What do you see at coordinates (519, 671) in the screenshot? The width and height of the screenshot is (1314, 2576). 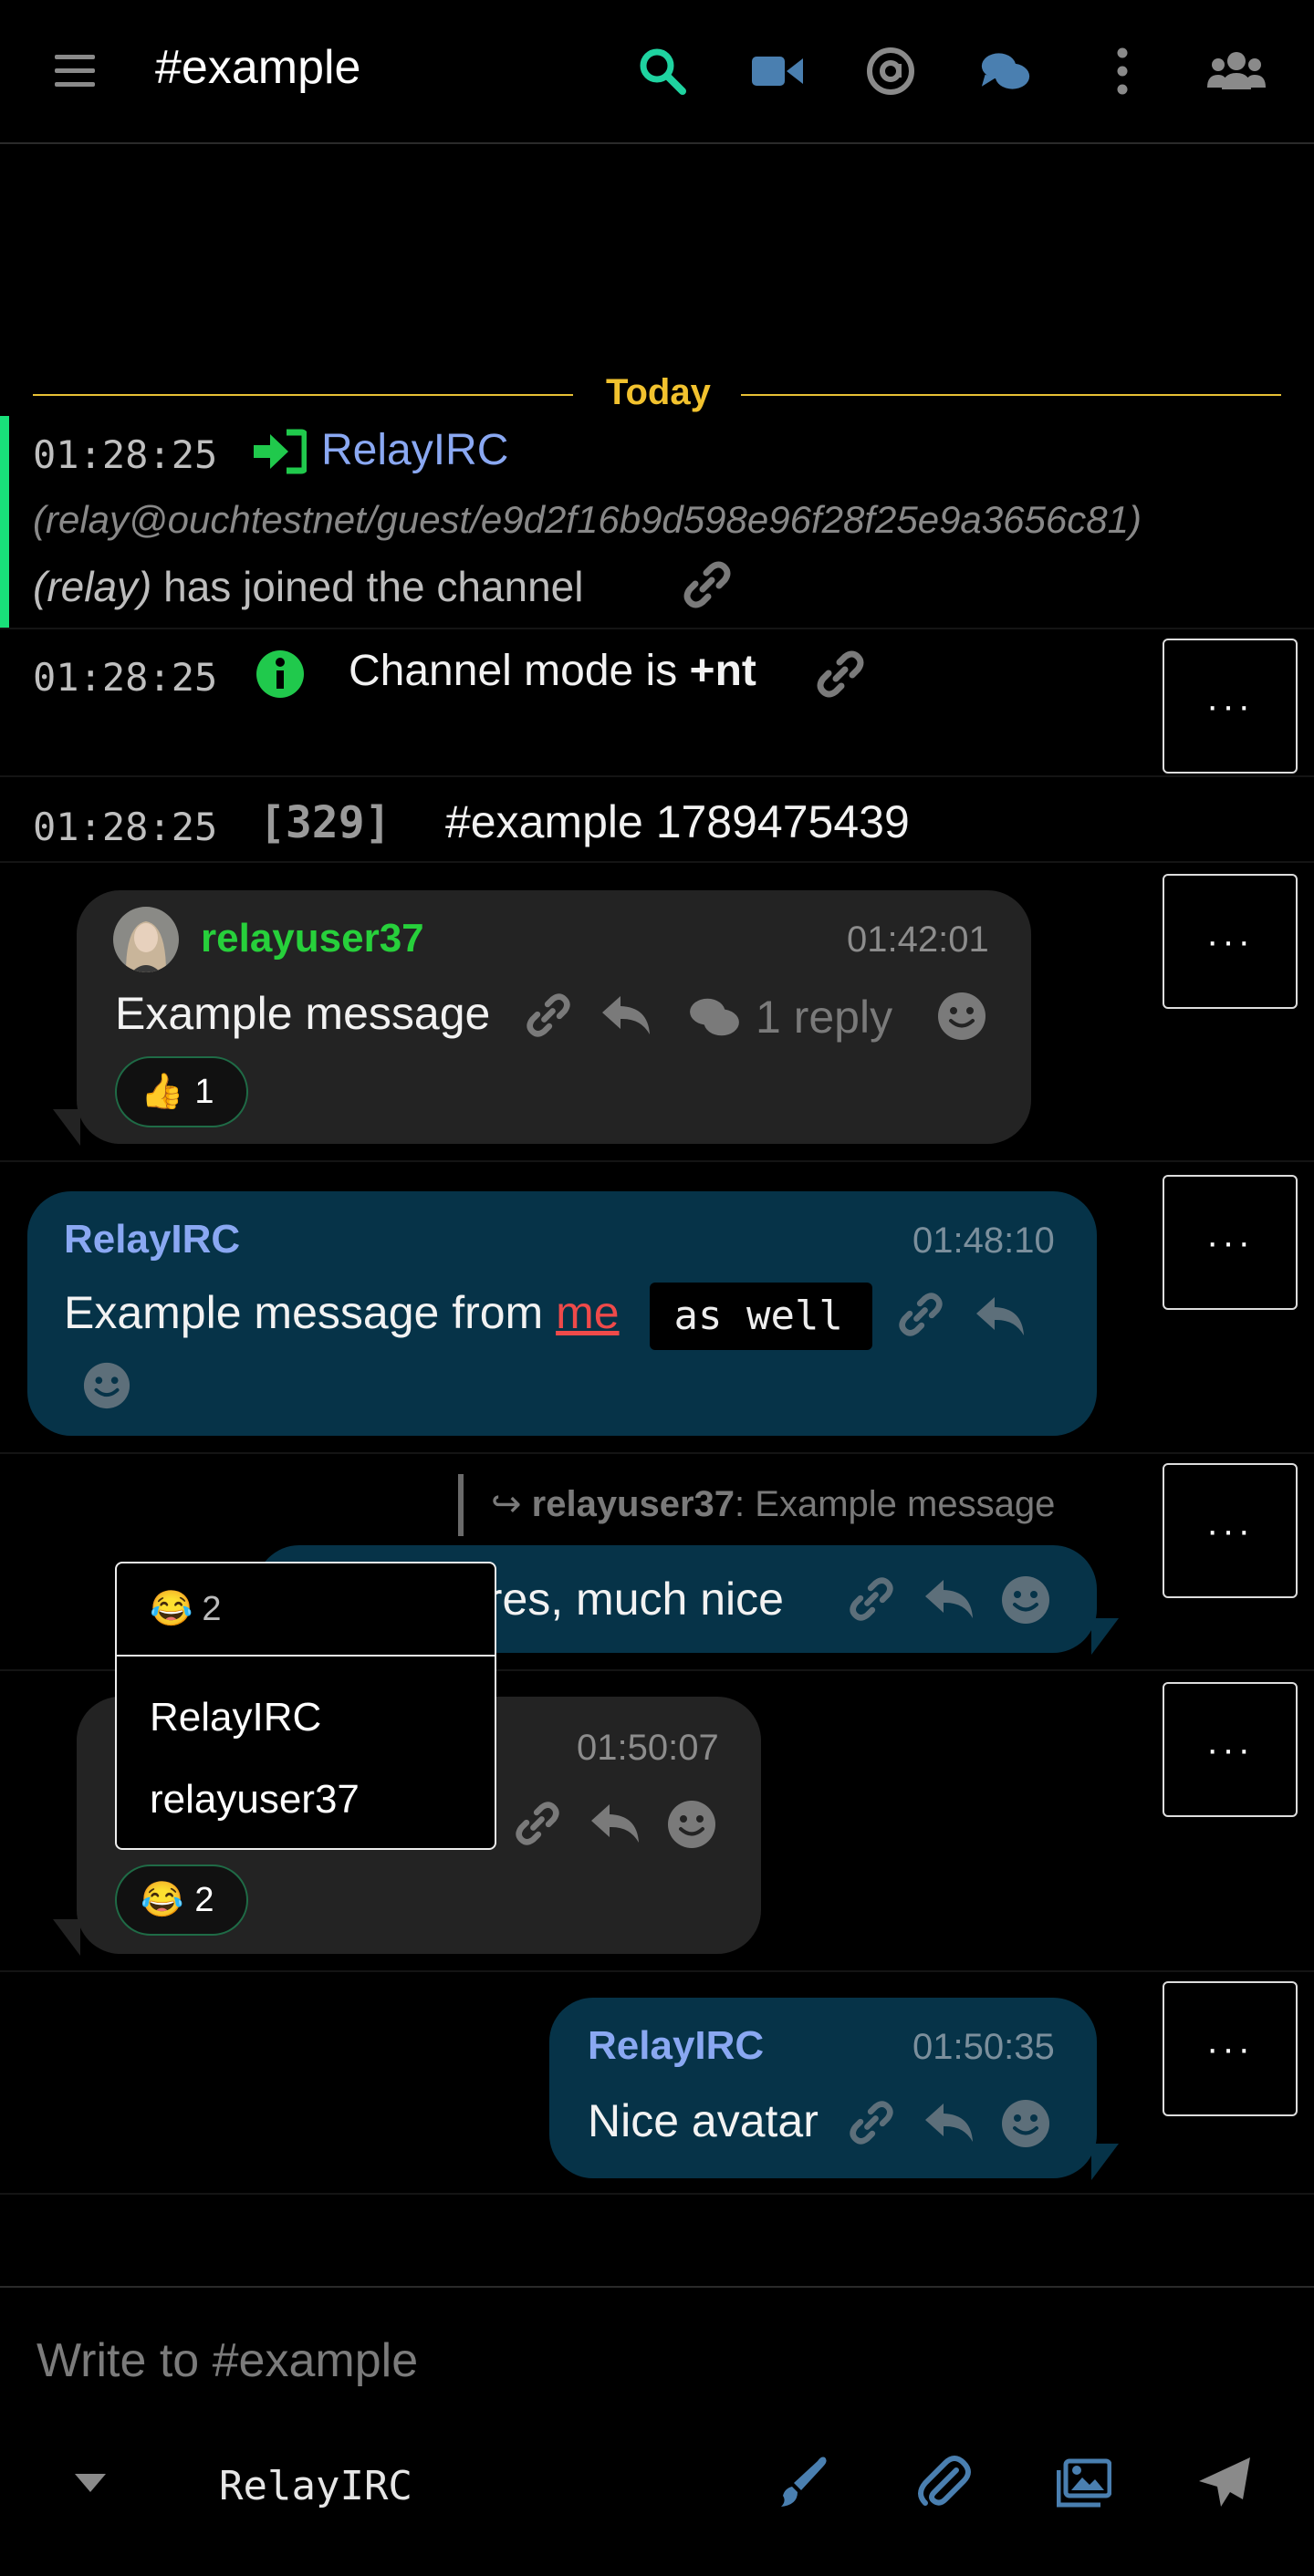 I see `mode-prefix: Channel mode is` at bounding box center [519, 671].